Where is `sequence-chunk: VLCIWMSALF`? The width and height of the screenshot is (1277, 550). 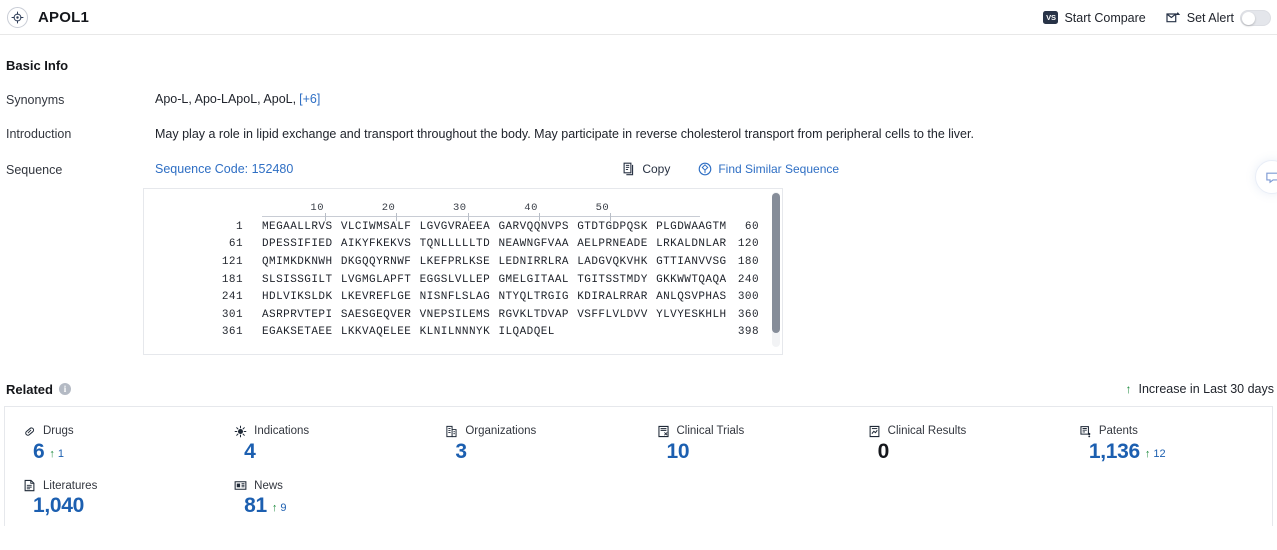
sequence-chunk: VLCIWMSALF is located at coordinates (376, 226).